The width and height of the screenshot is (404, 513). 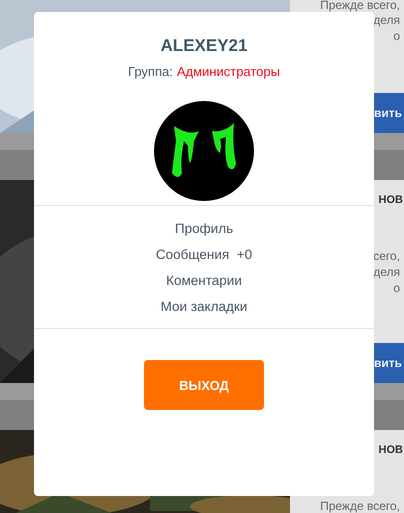 I want to click on group-label: Группа:, so click(x=150, y=71).